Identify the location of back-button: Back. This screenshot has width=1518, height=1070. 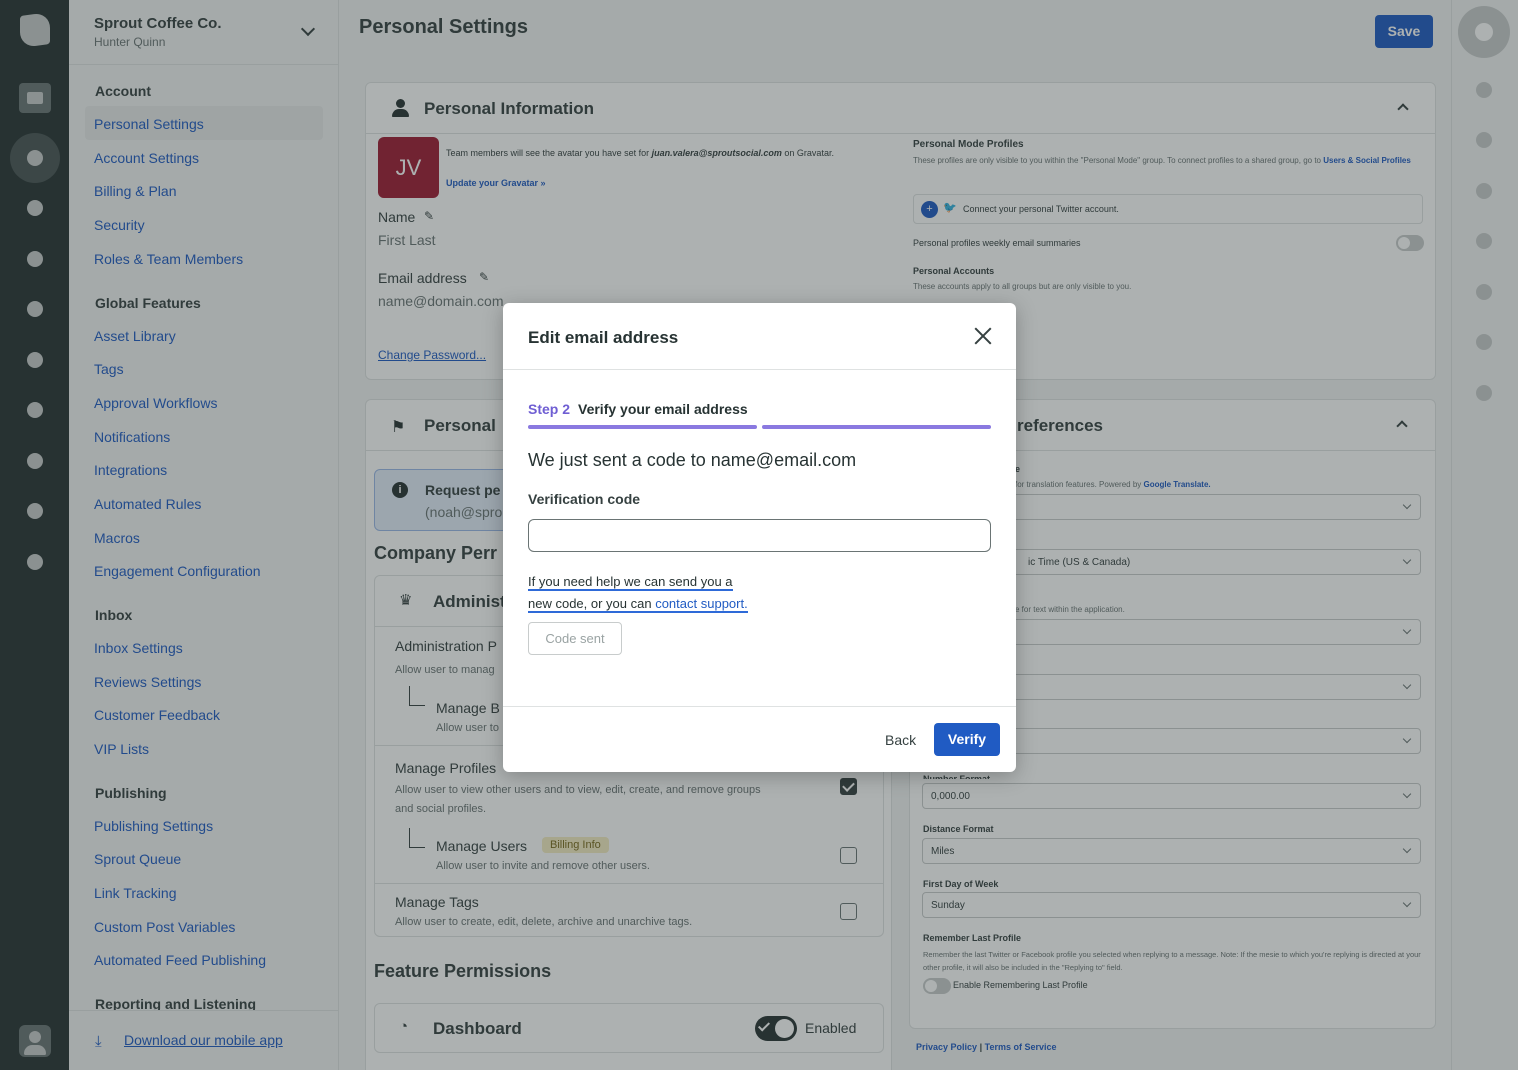
(900, 740).